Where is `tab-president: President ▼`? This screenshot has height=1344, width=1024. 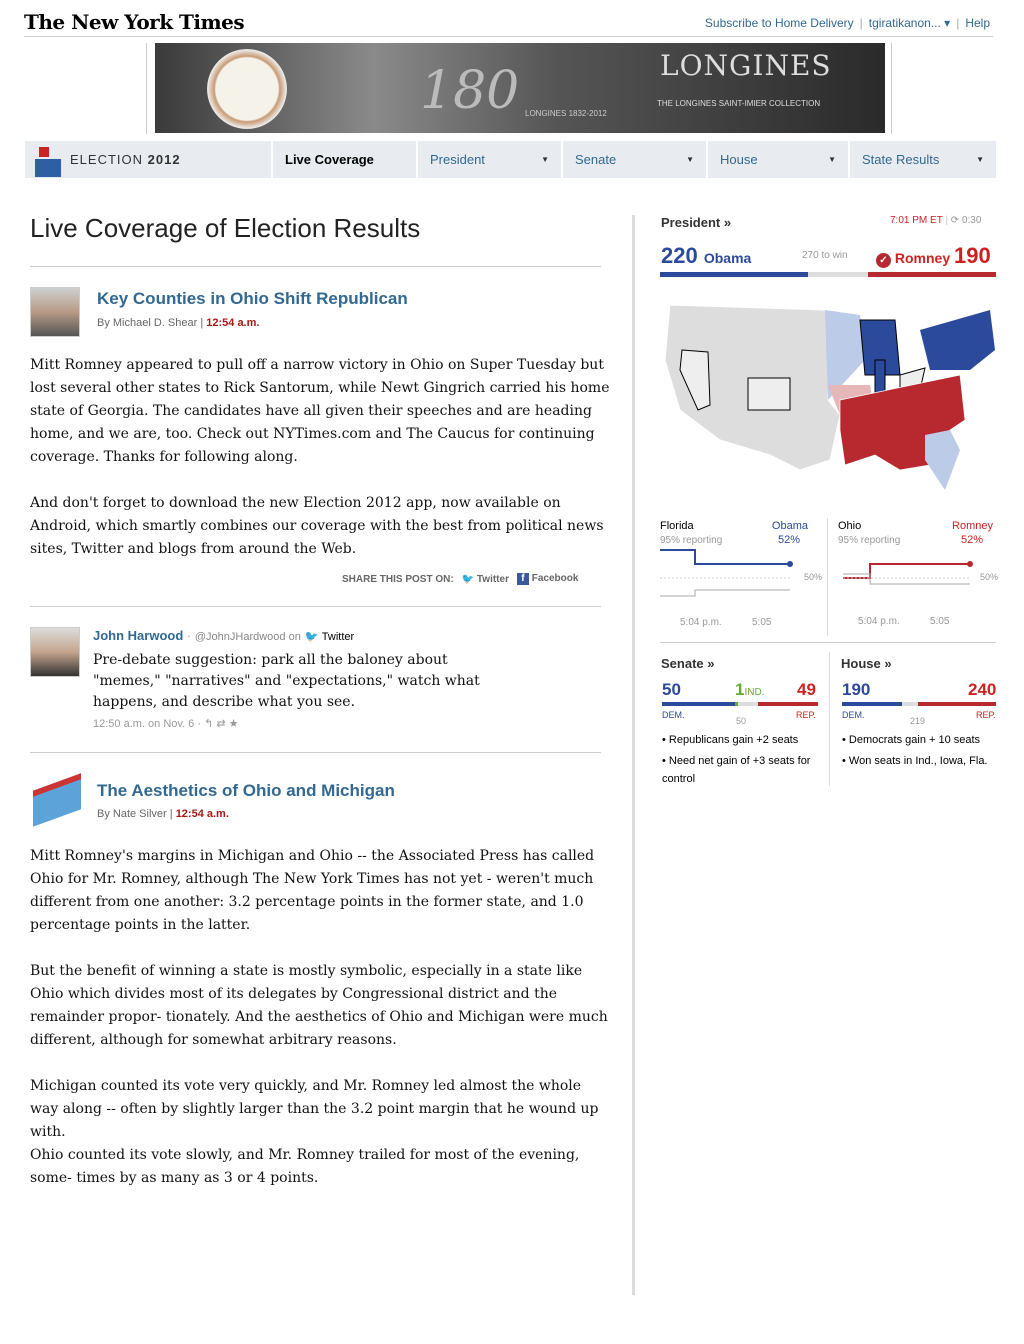
tab-president: President ▼ is located at coordinates (488, 159).